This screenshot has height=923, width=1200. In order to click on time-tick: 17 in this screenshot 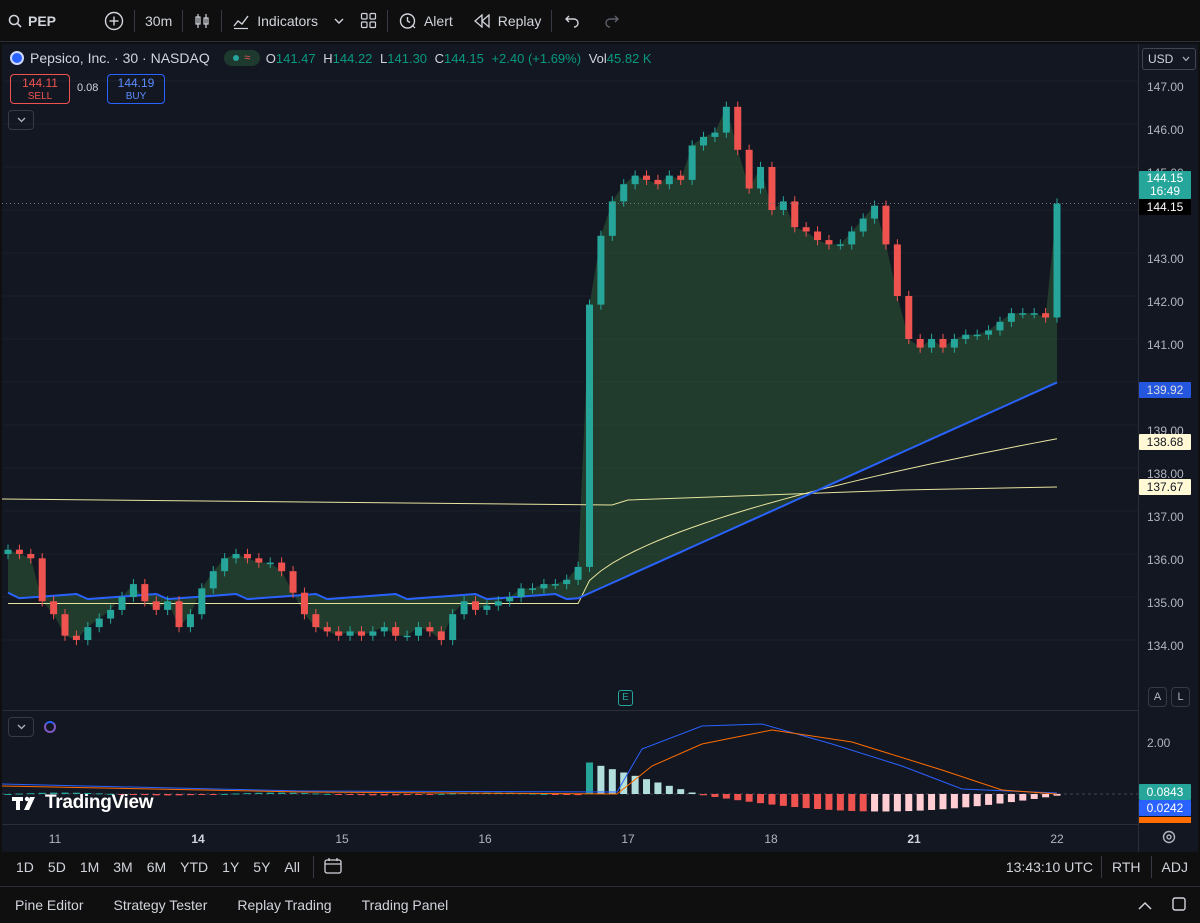, I will do `click(628, 839)`.